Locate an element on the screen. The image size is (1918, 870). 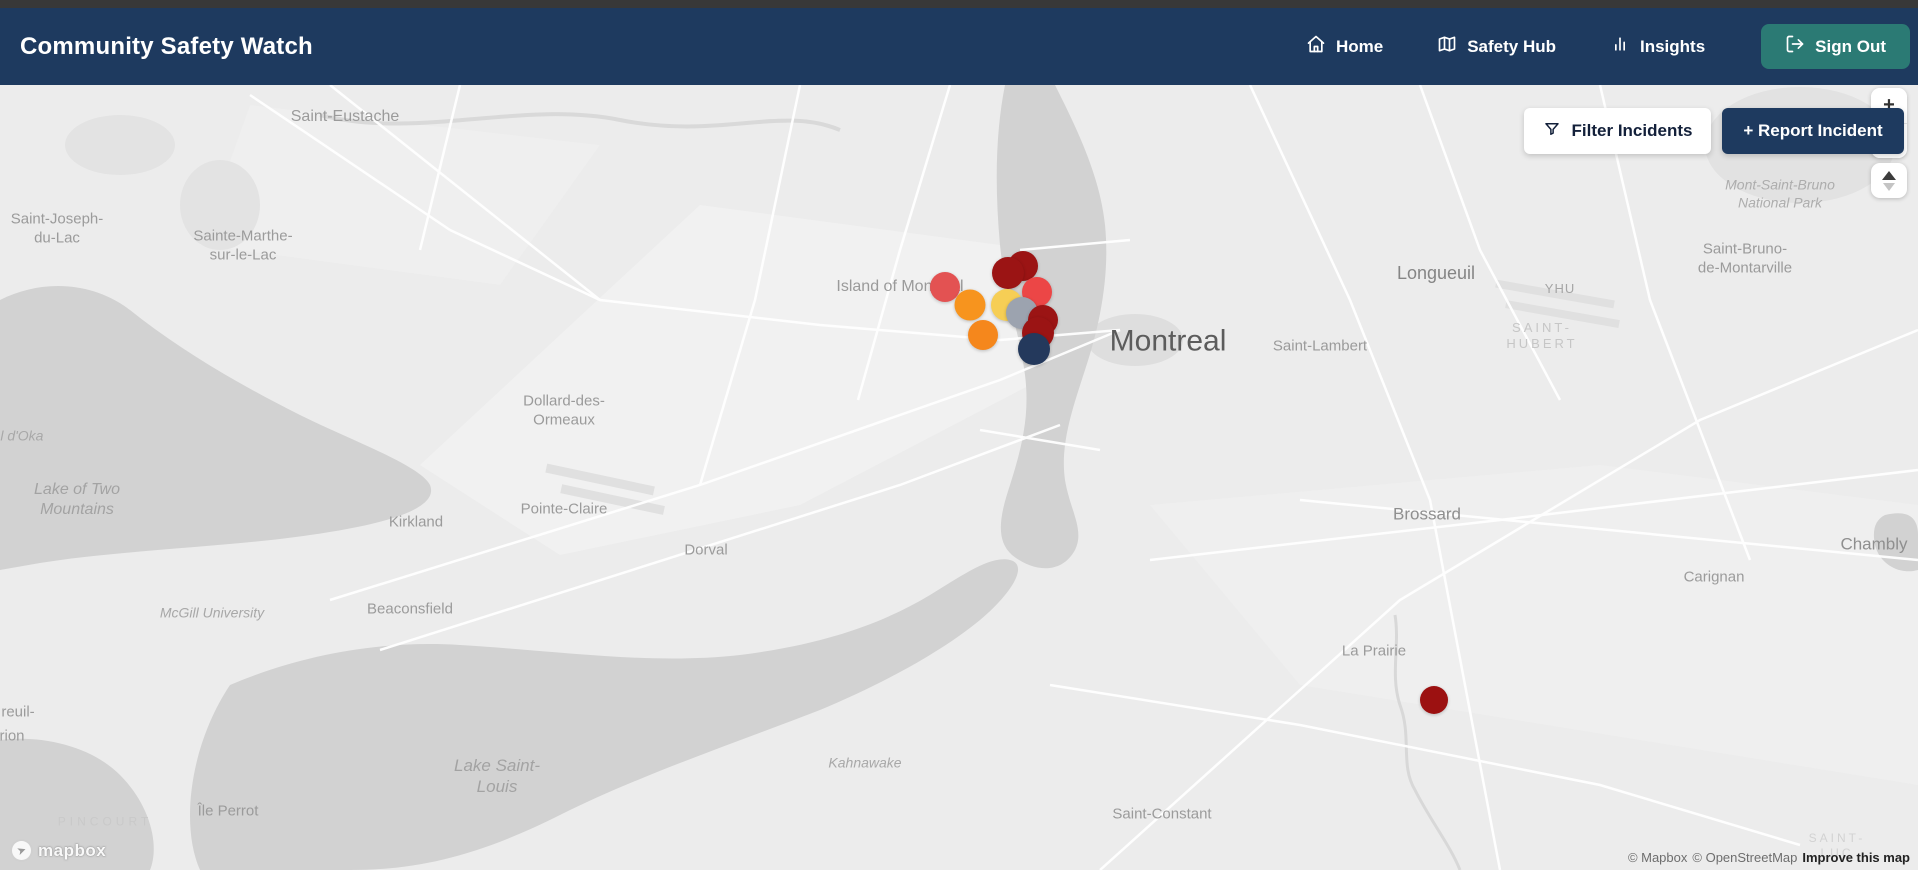
pitch-toggle-button is located at coordinates (1889, 180).